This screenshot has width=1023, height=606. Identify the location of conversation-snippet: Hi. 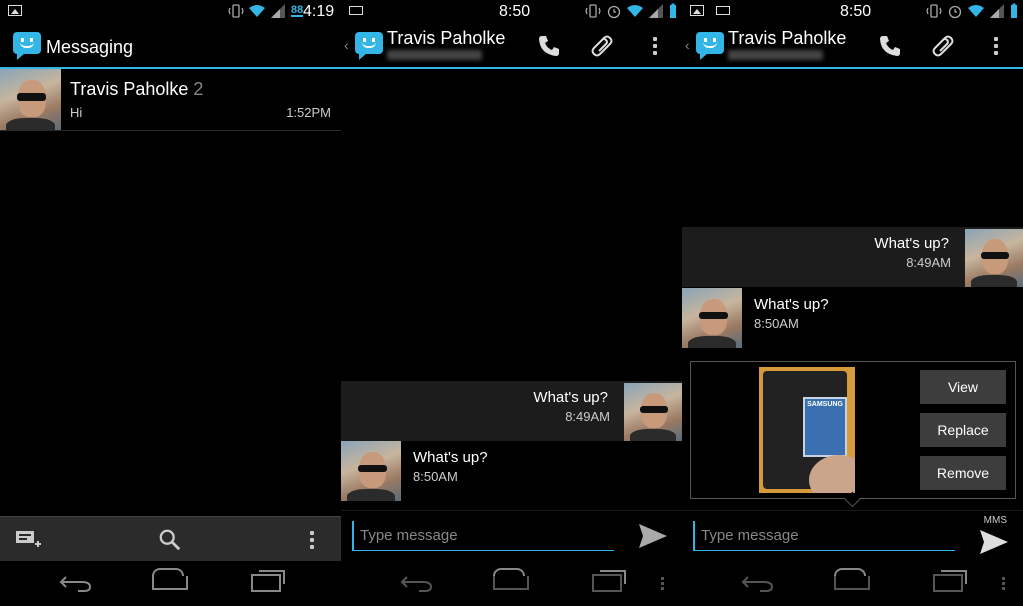
(76, 112).